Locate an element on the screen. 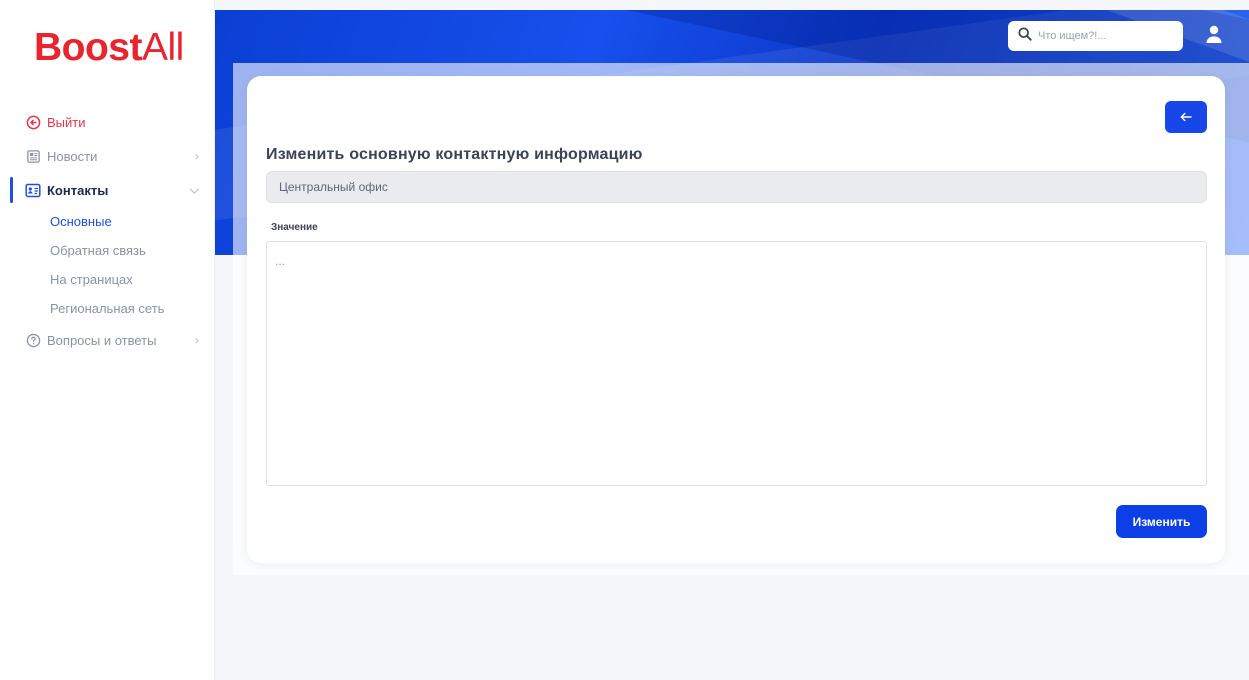  newspaper-icon is located at coordinates (33, 156).